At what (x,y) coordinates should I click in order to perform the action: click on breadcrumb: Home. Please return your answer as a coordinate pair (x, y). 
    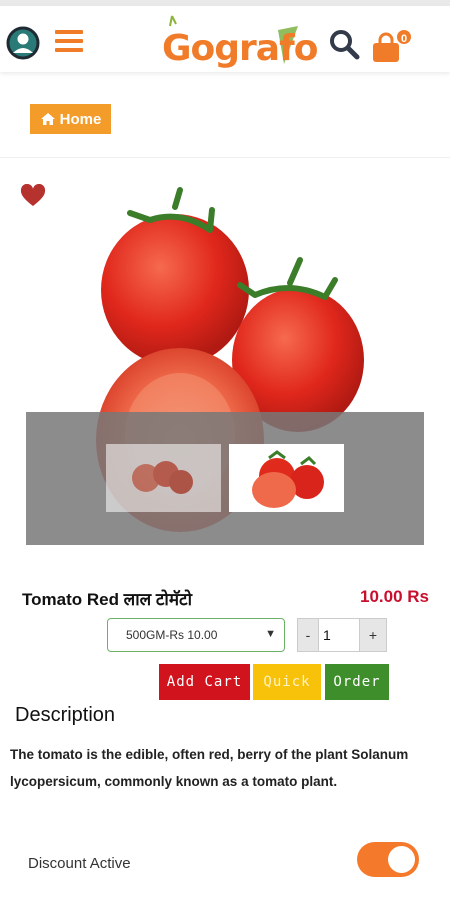
    Looking at the image, I should click on (225, 118).